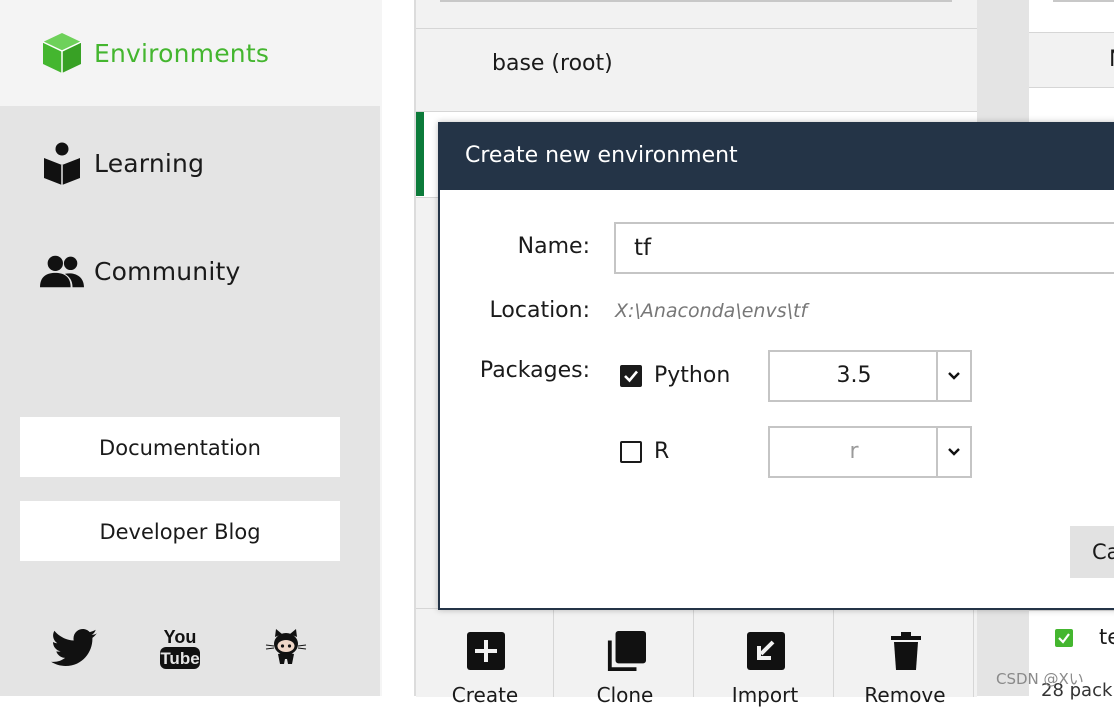  I want to click on dialog-header: Create new environment, so click(777, 157).